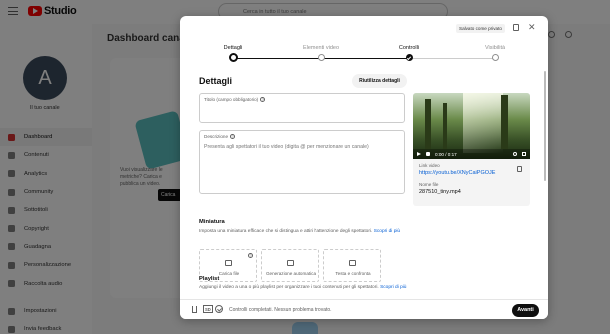  What do you see at coordinates (495, 53) in the screenshot?
I see `step-visibilità: Visibilità` at bounding box center [495, 53].